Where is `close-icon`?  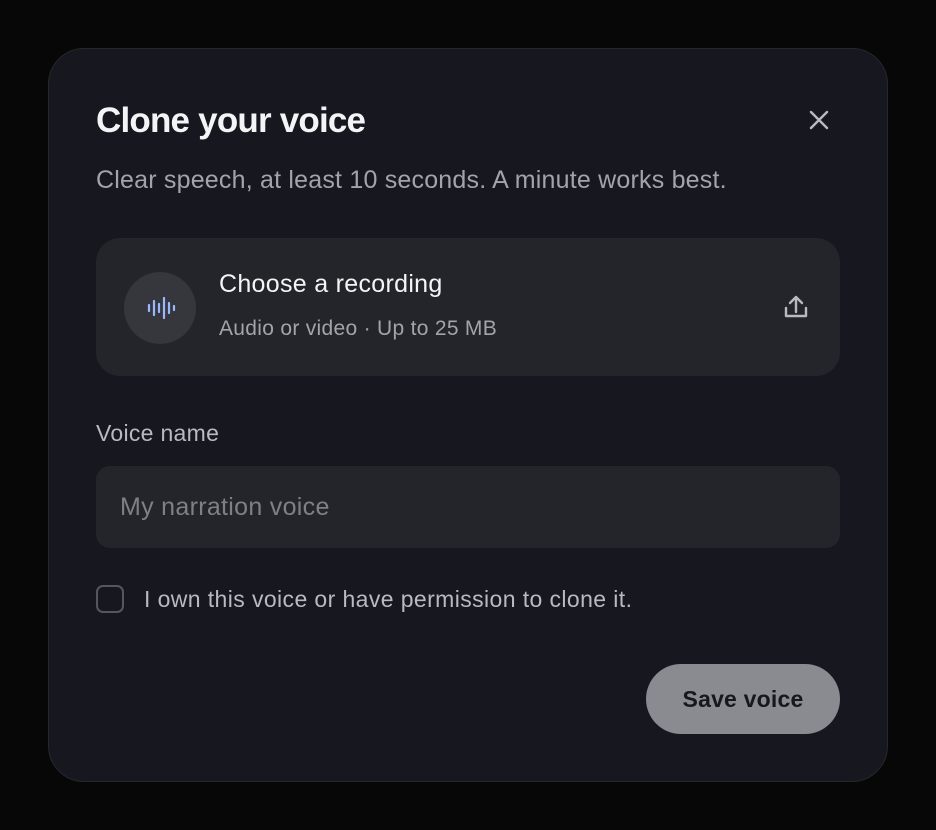
close-icon is located at coordinates (819, 120).